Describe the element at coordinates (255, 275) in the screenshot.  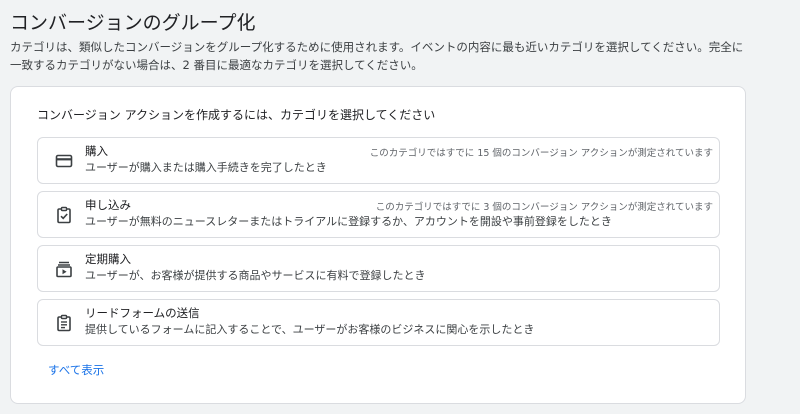
I see `option-description: ユーザーが、お客様が提供する商品やサービスに有料で登録したとき` at that location.